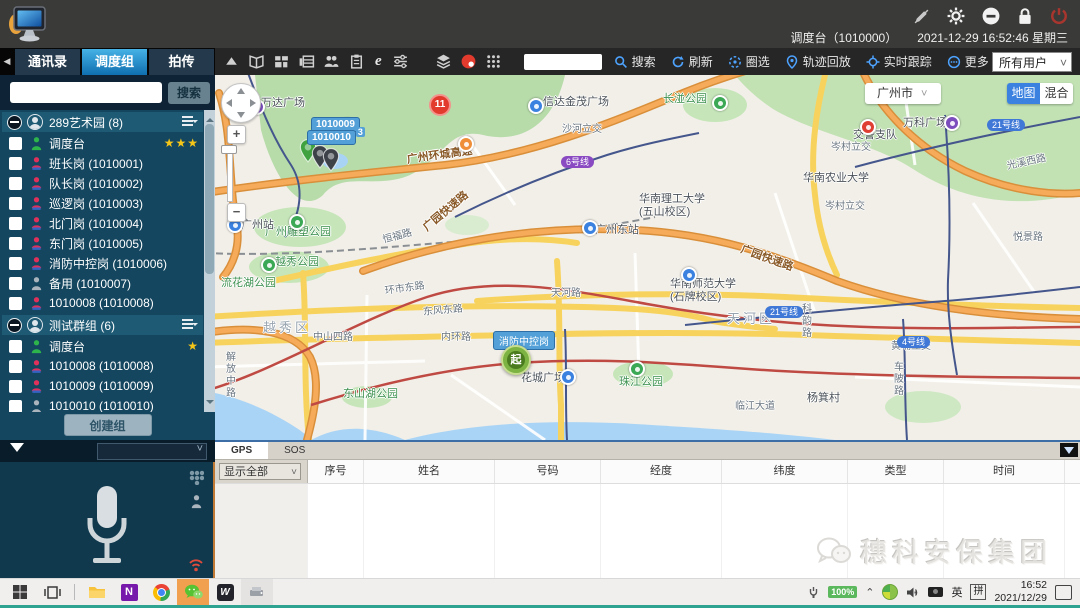 This screenshot has height=608, width=1080. Describe the element at coordinates (647, 531) in the screenshot. I see `gps-table-body: 穗科安保集团` at that location.